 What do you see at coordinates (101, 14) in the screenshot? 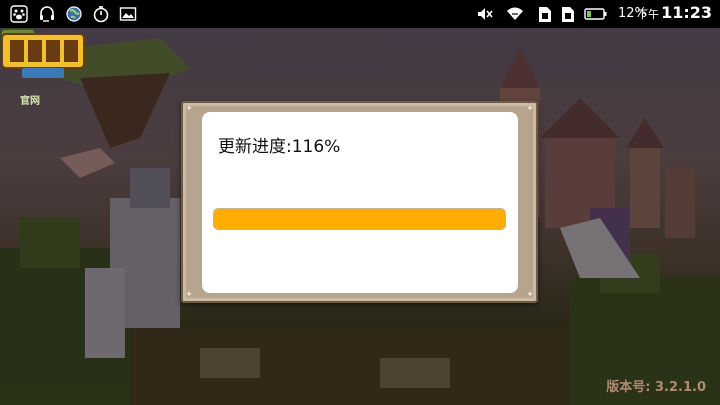
I see `stopwatch-icon` at bounding box center [101, 14].